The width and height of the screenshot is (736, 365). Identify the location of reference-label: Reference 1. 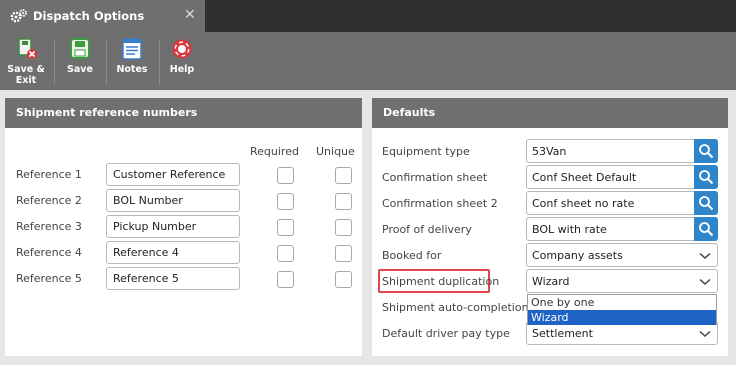
(49, 174).